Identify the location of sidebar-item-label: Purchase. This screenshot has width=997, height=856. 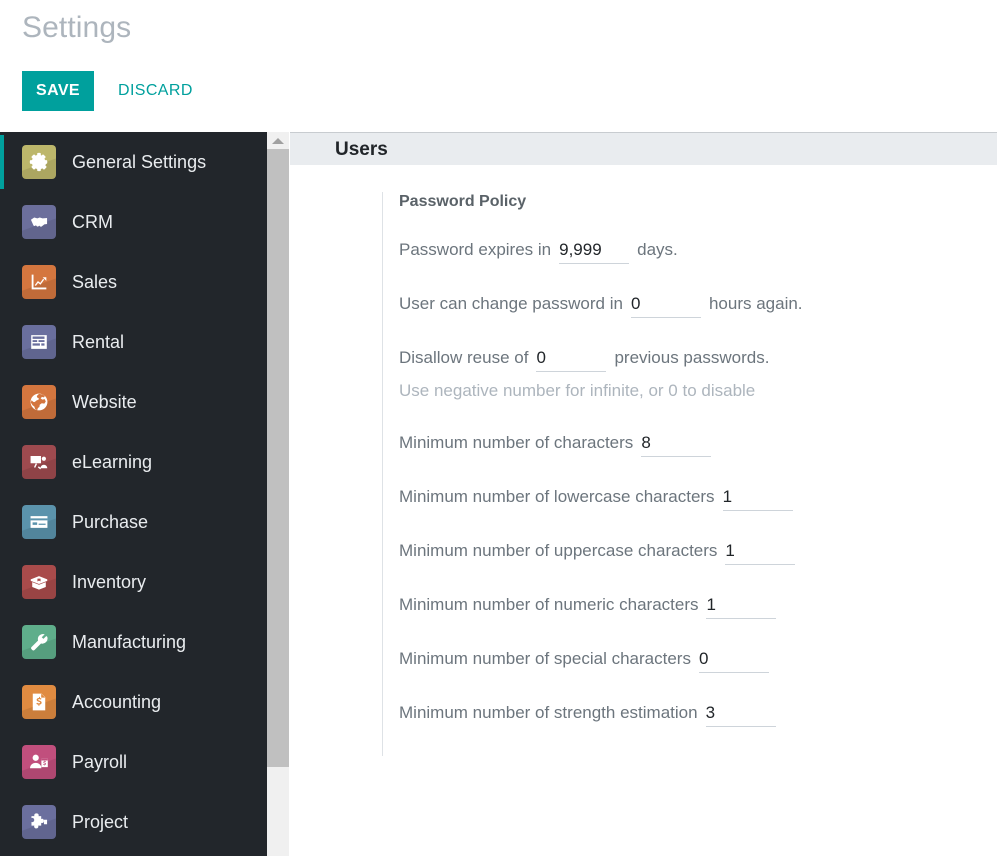
(110, 521).